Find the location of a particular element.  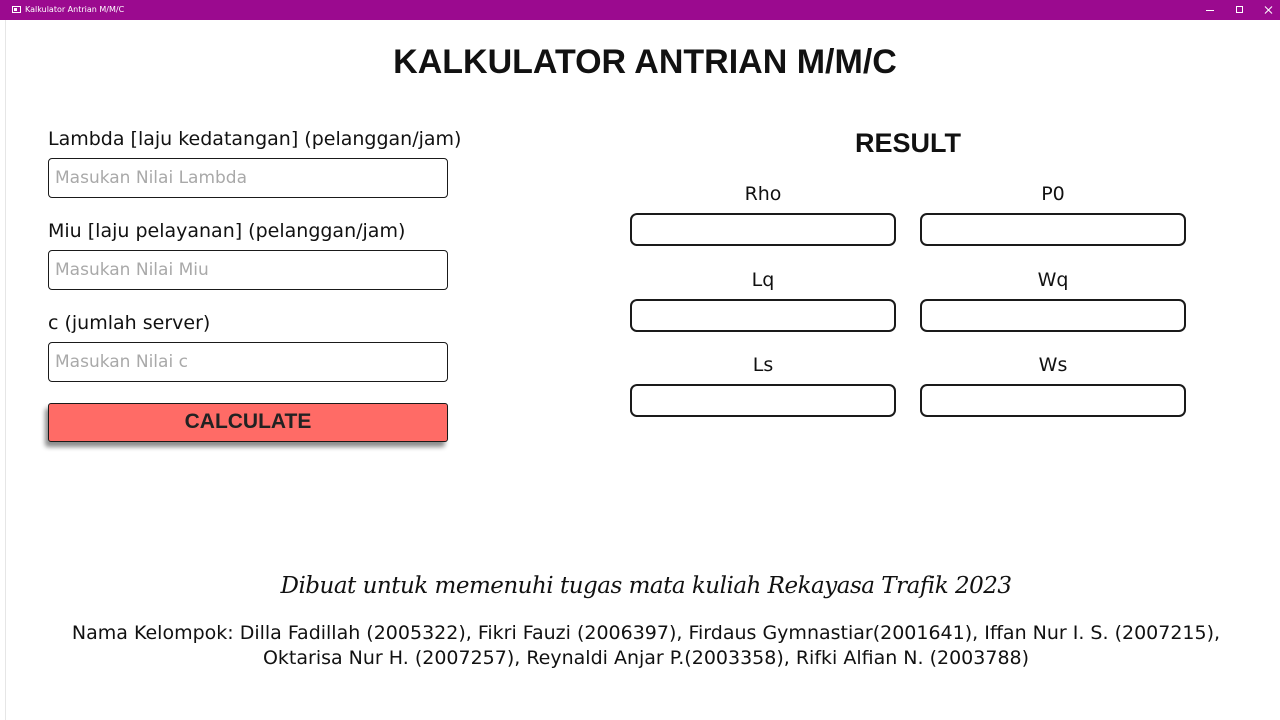

p0-label: P0 is located at coordinates (1053, 194).